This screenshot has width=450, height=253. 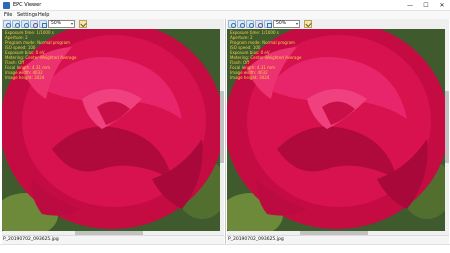 What do you see at coordinates (113, 24) in the screenshot?
I see `left-toolbar: 50% ▾` at bounding box center [113, 24].